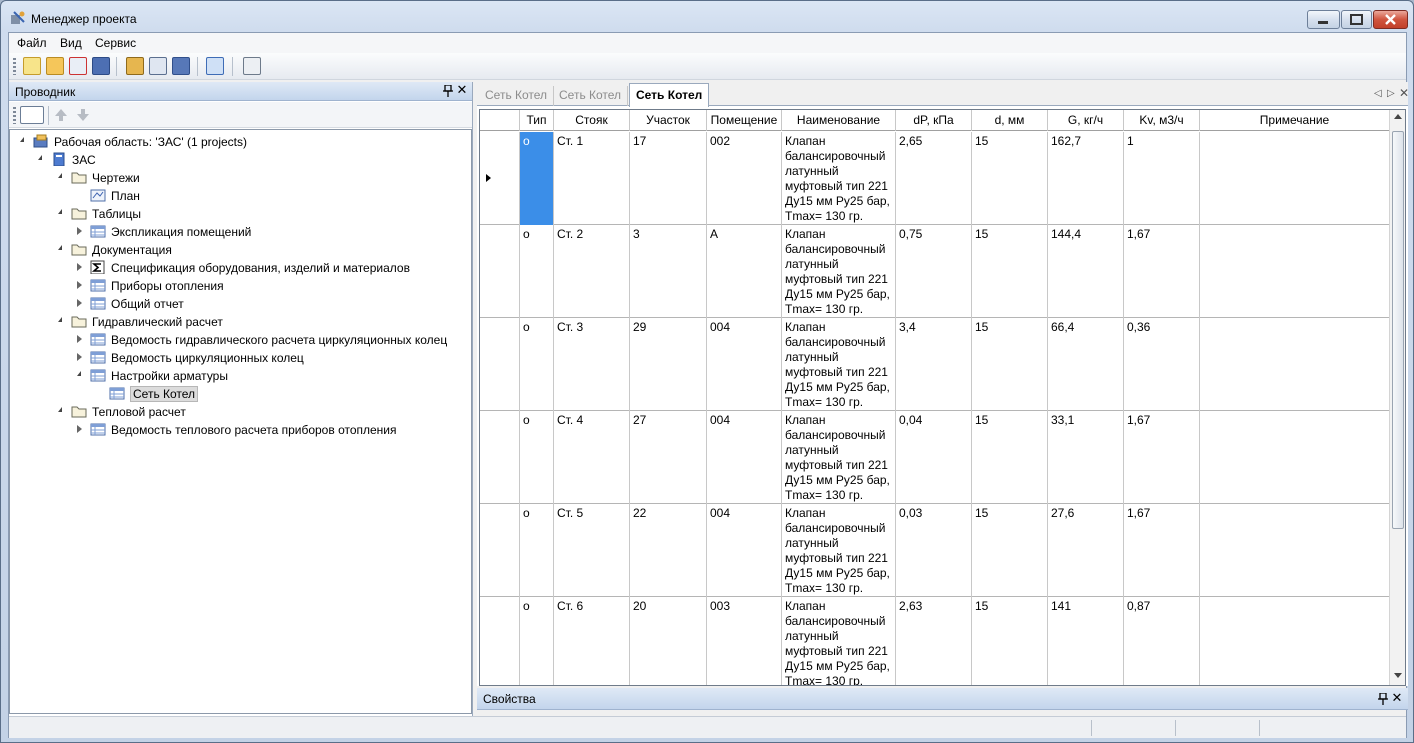 The image size is (1414, 743). What do you see at coordinates (1162, 120) in the screenshot?
I see `column-header: Kv, м3/ч` at bounding box center [1162, 120].